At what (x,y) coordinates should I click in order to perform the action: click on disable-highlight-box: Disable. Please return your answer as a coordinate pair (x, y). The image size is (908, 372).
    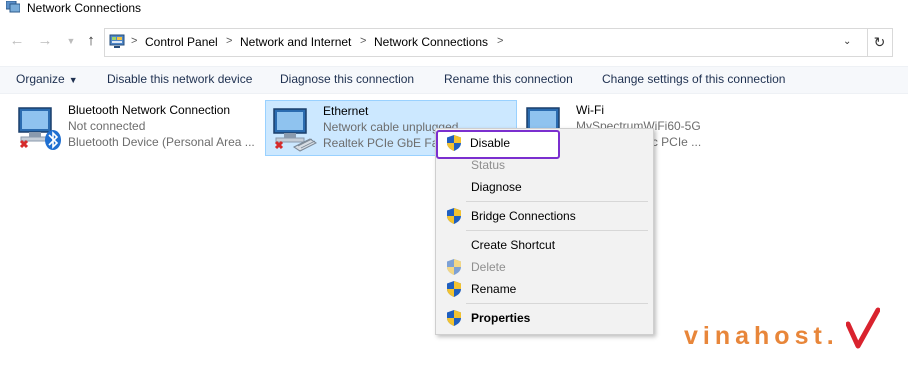
    Looking at the image, I should click on (498, 144).